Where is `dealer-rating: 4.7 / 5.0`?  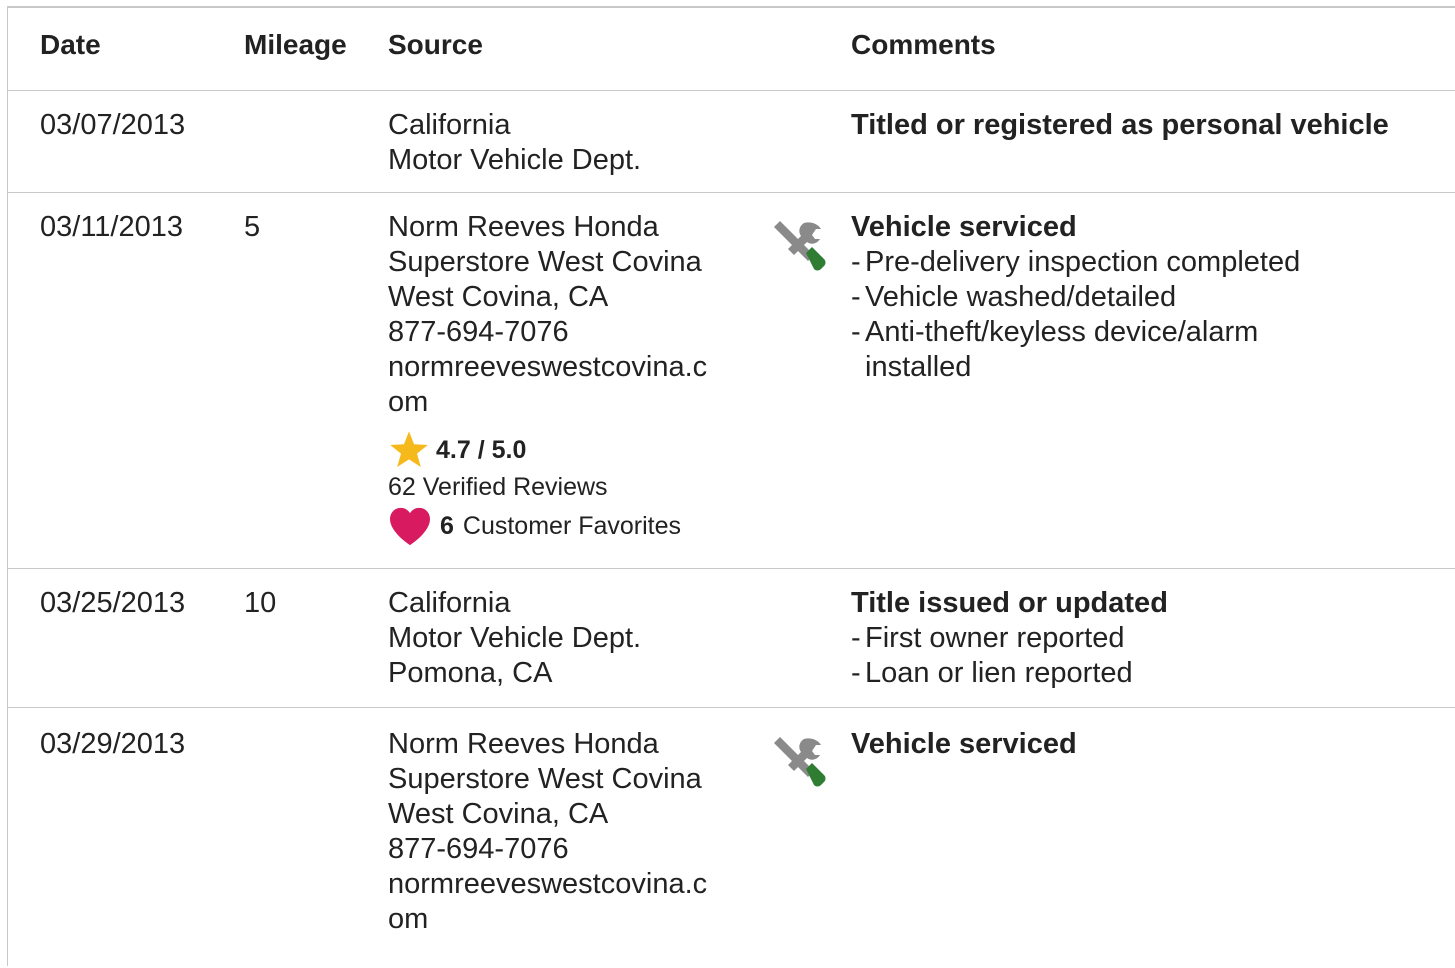
dealer-rating: 4.7 / 5.0 is located at coordinates (568, 450).